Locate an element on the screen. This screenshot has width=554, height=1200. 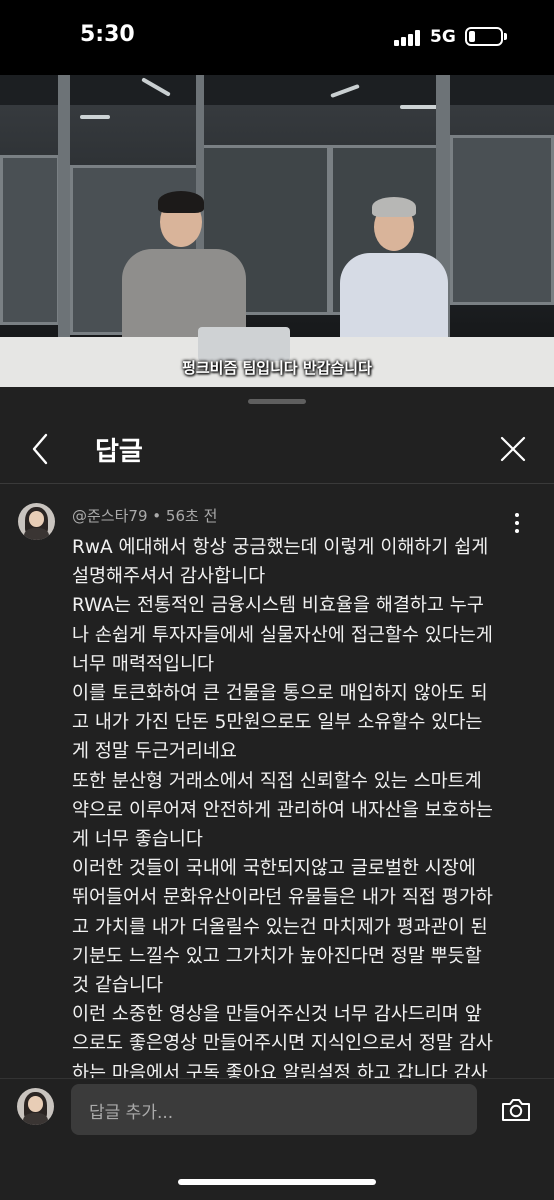
back-button is located at coordinates (40, 449).